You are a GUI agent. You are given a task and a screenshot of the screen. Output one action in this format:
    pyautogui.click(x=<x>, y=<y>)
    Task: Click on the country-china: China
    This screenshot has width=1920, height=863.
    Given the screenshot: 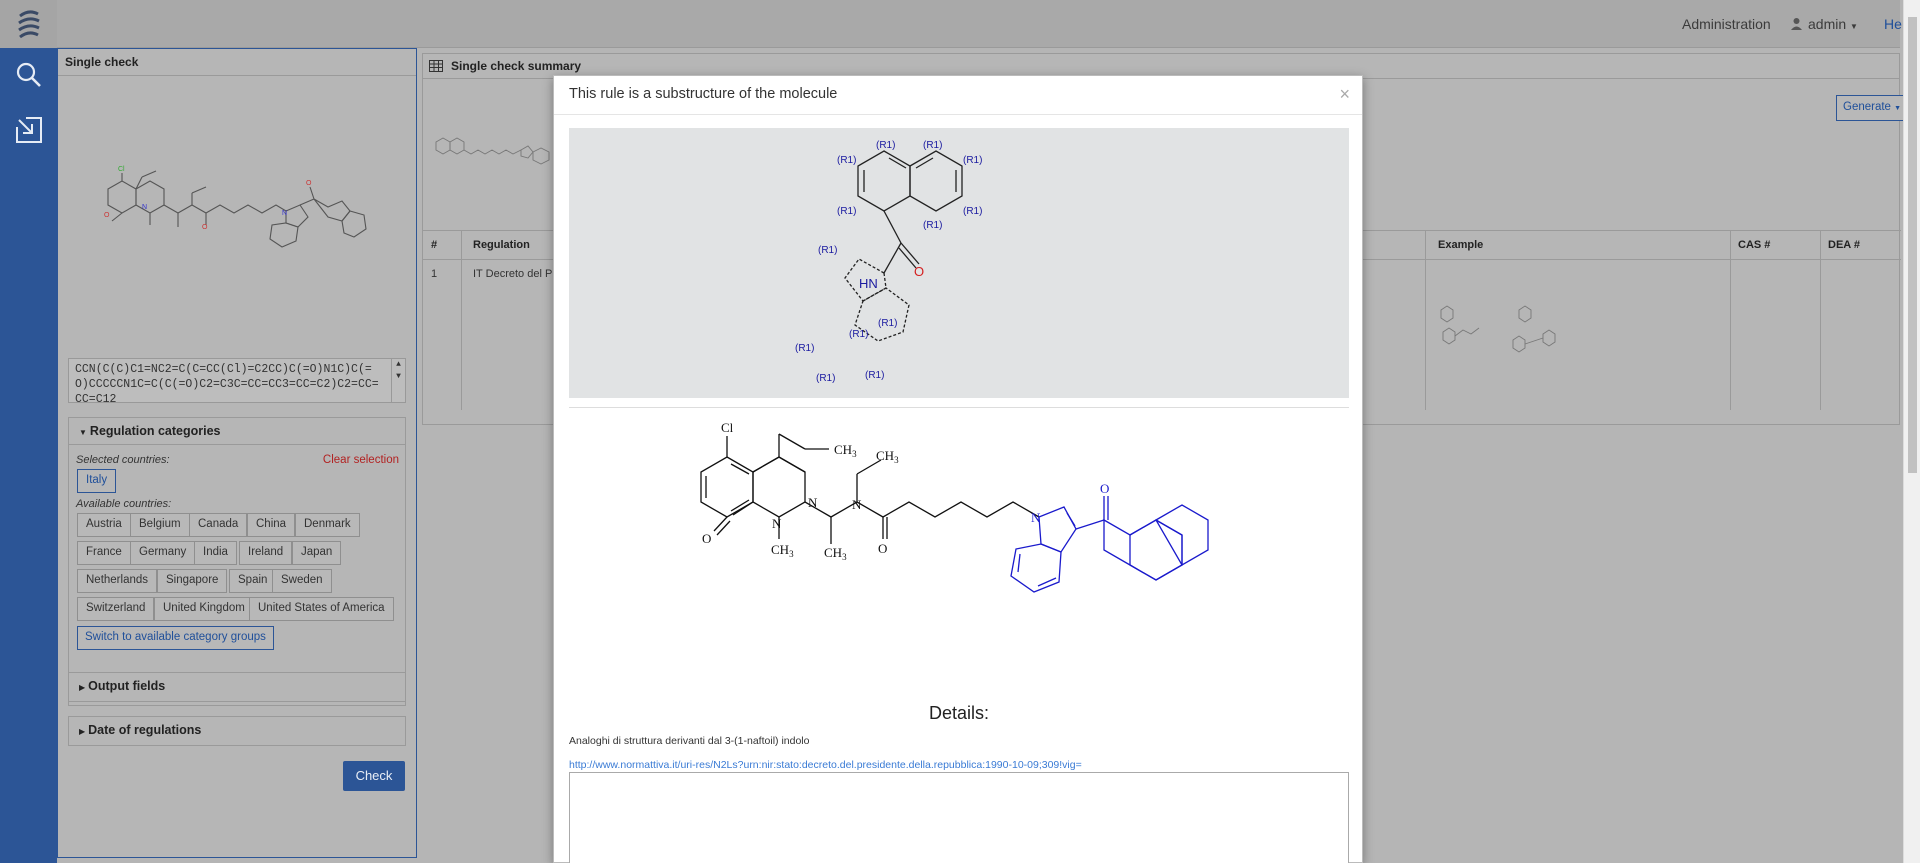 What is the action you would take?
    pyautogui.click(x=271, y=525)
    